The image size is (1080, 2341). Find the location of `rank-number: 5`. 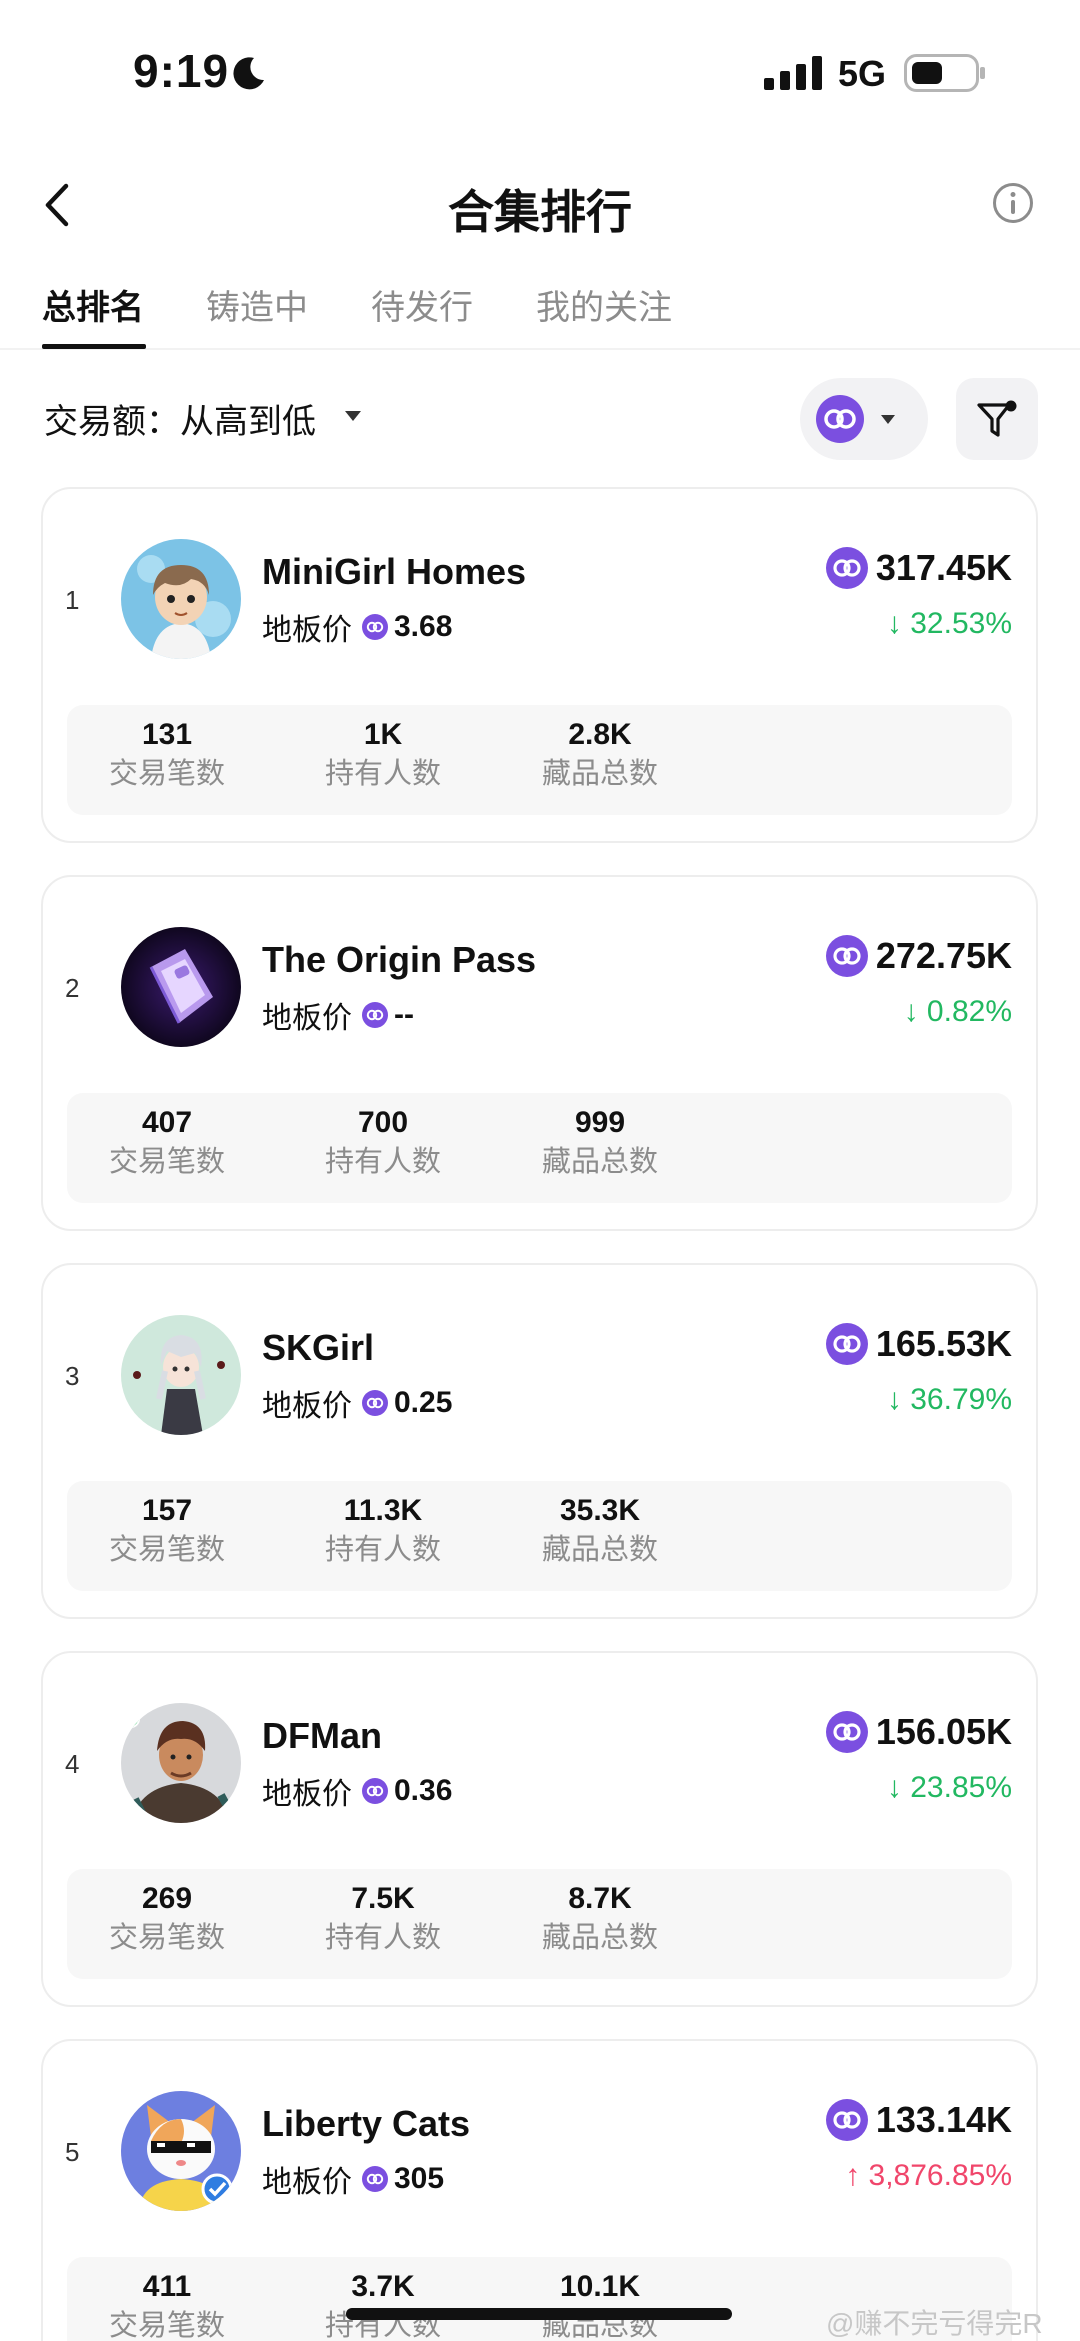

rank-number: 5 is located at coordinates (72, 2152).